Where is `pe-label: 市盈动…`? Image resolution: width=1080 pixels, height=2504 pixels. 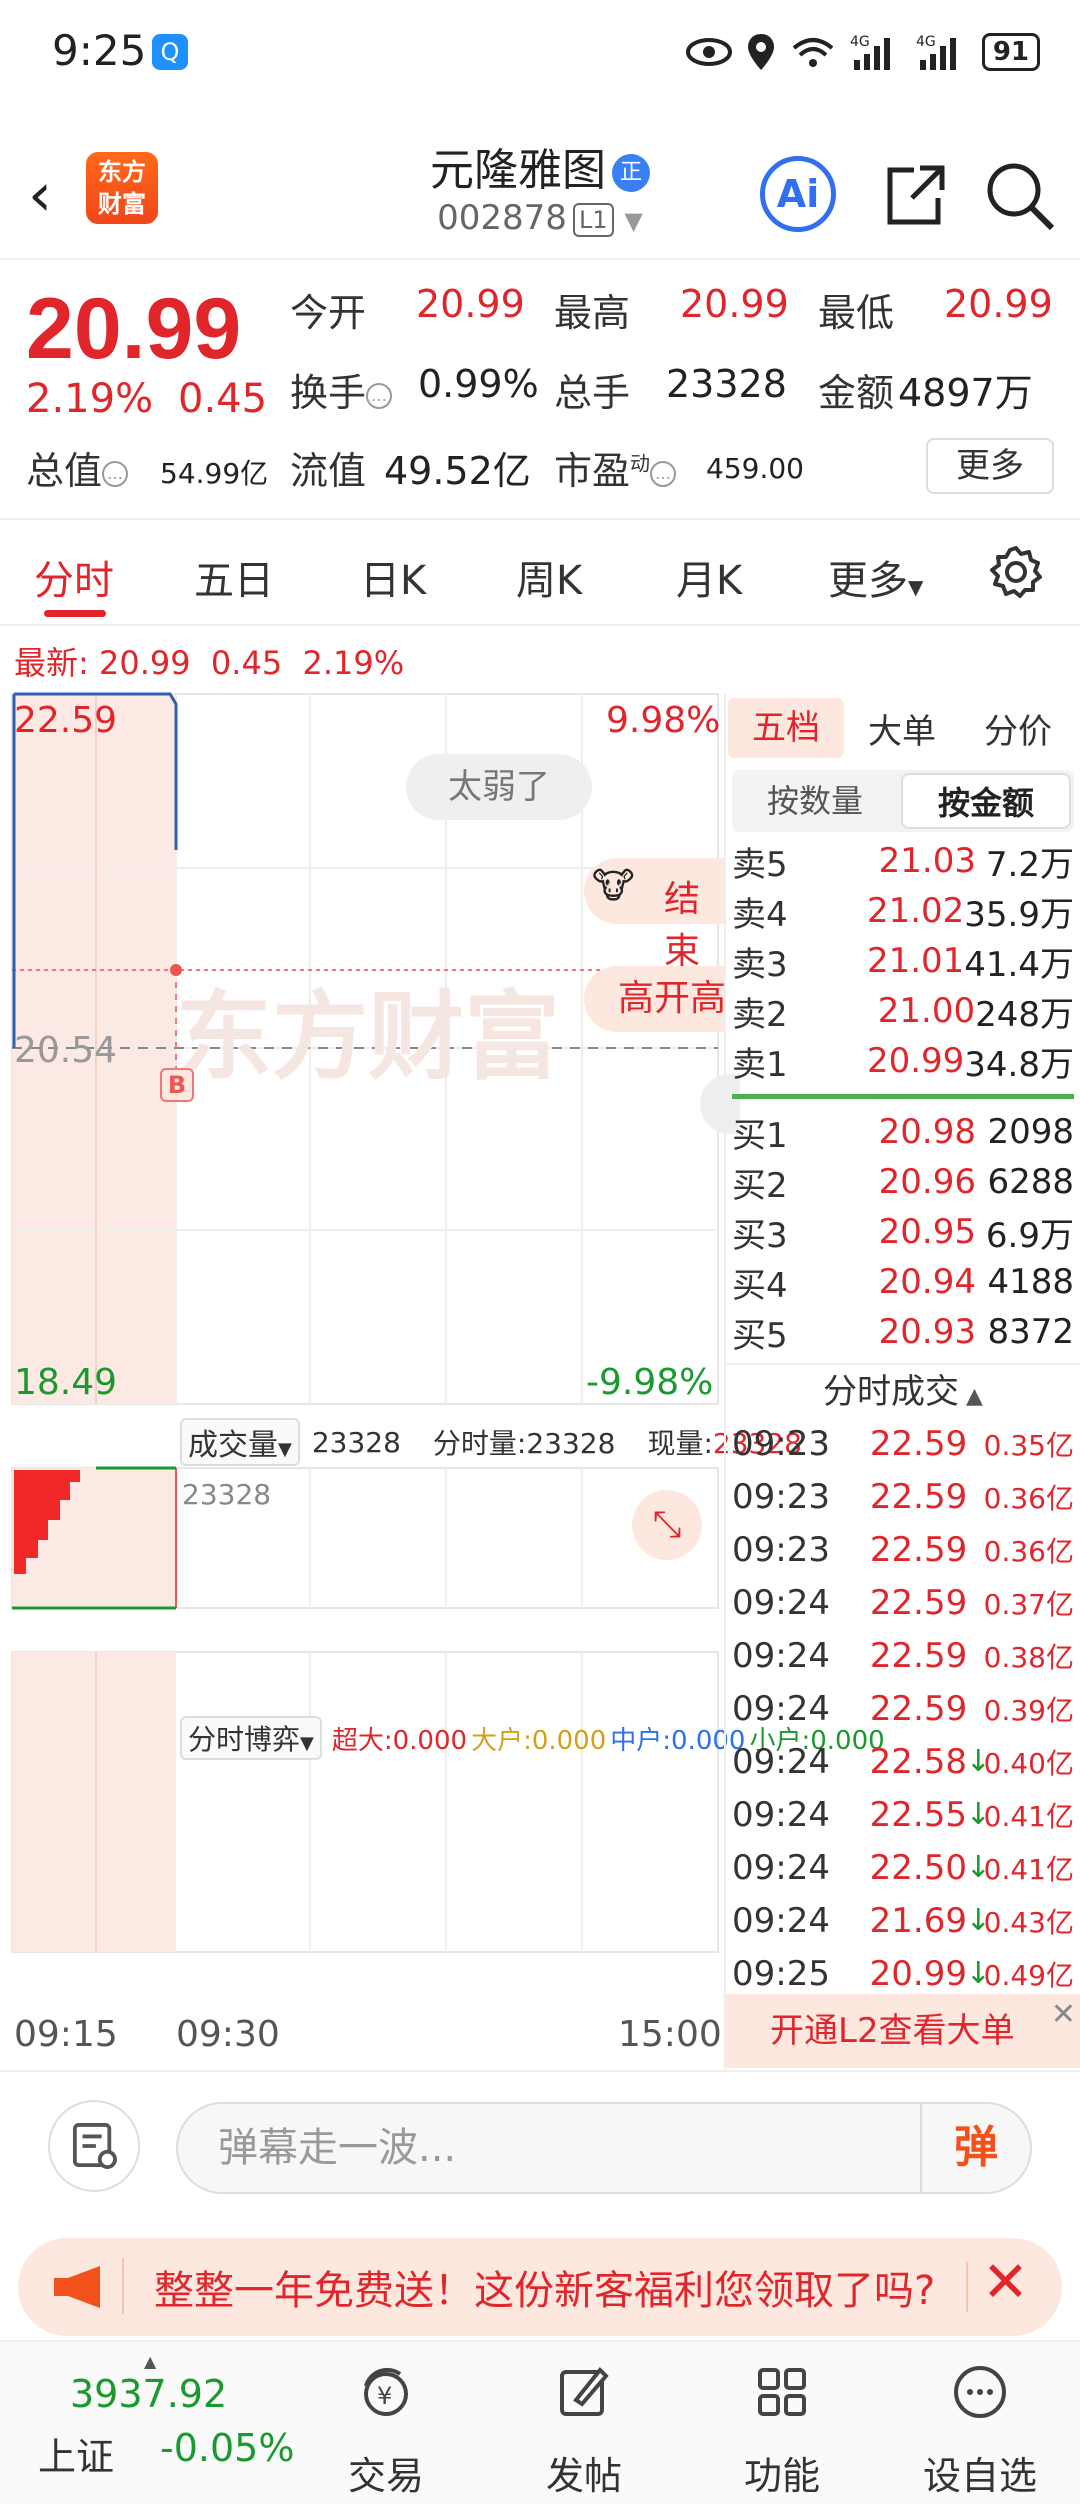
pe-label: 市盈动… is located at coordinates (615, 467).